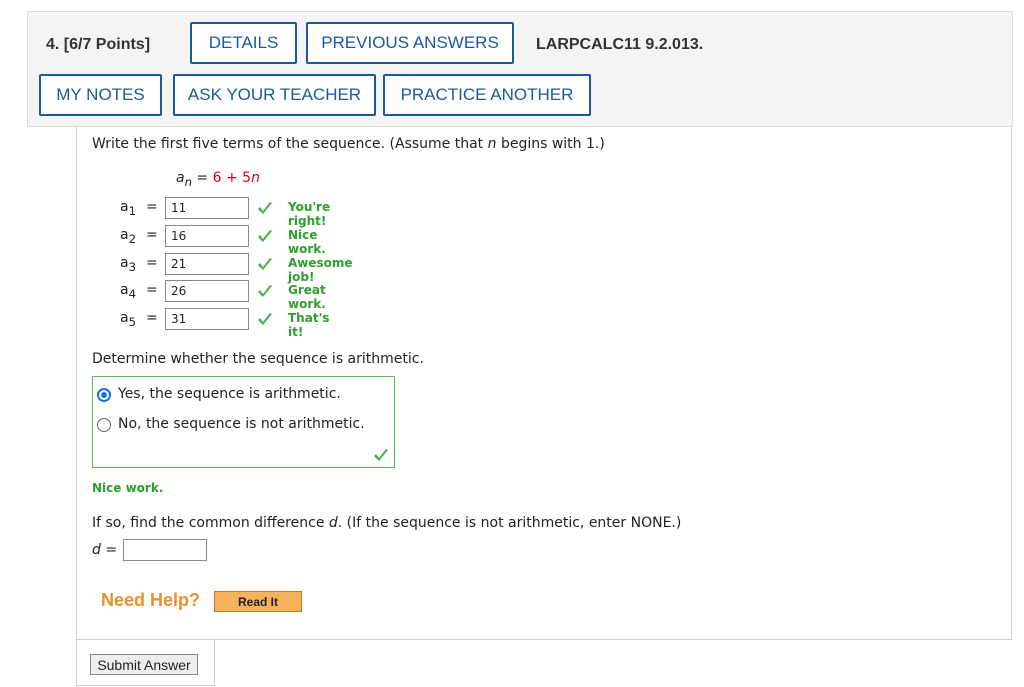  What do you see at coordinates (207, 208) in the screenshot?
I see `term-input: 11` at bounding box center [207, 208].